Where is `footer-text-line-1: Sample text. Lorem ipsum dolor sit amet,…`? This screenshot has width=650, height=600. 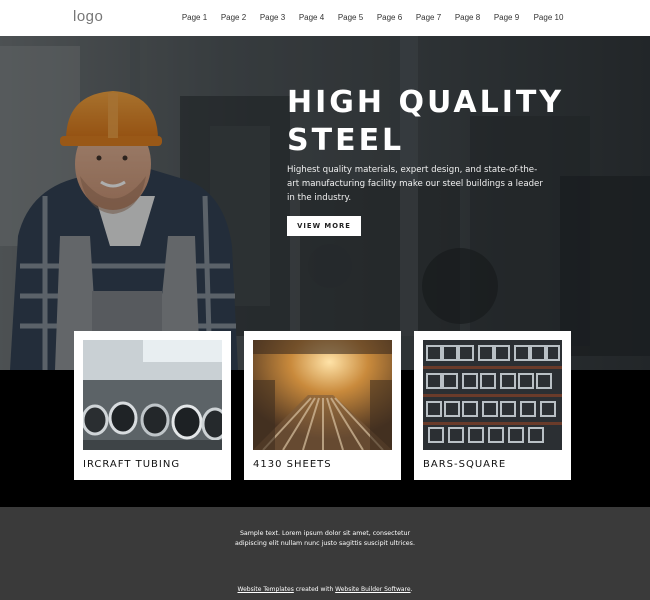 footer-text-line-1: Sample text. Lorem ipsum dolor sit amet,… is located at coordinates (325, 533).